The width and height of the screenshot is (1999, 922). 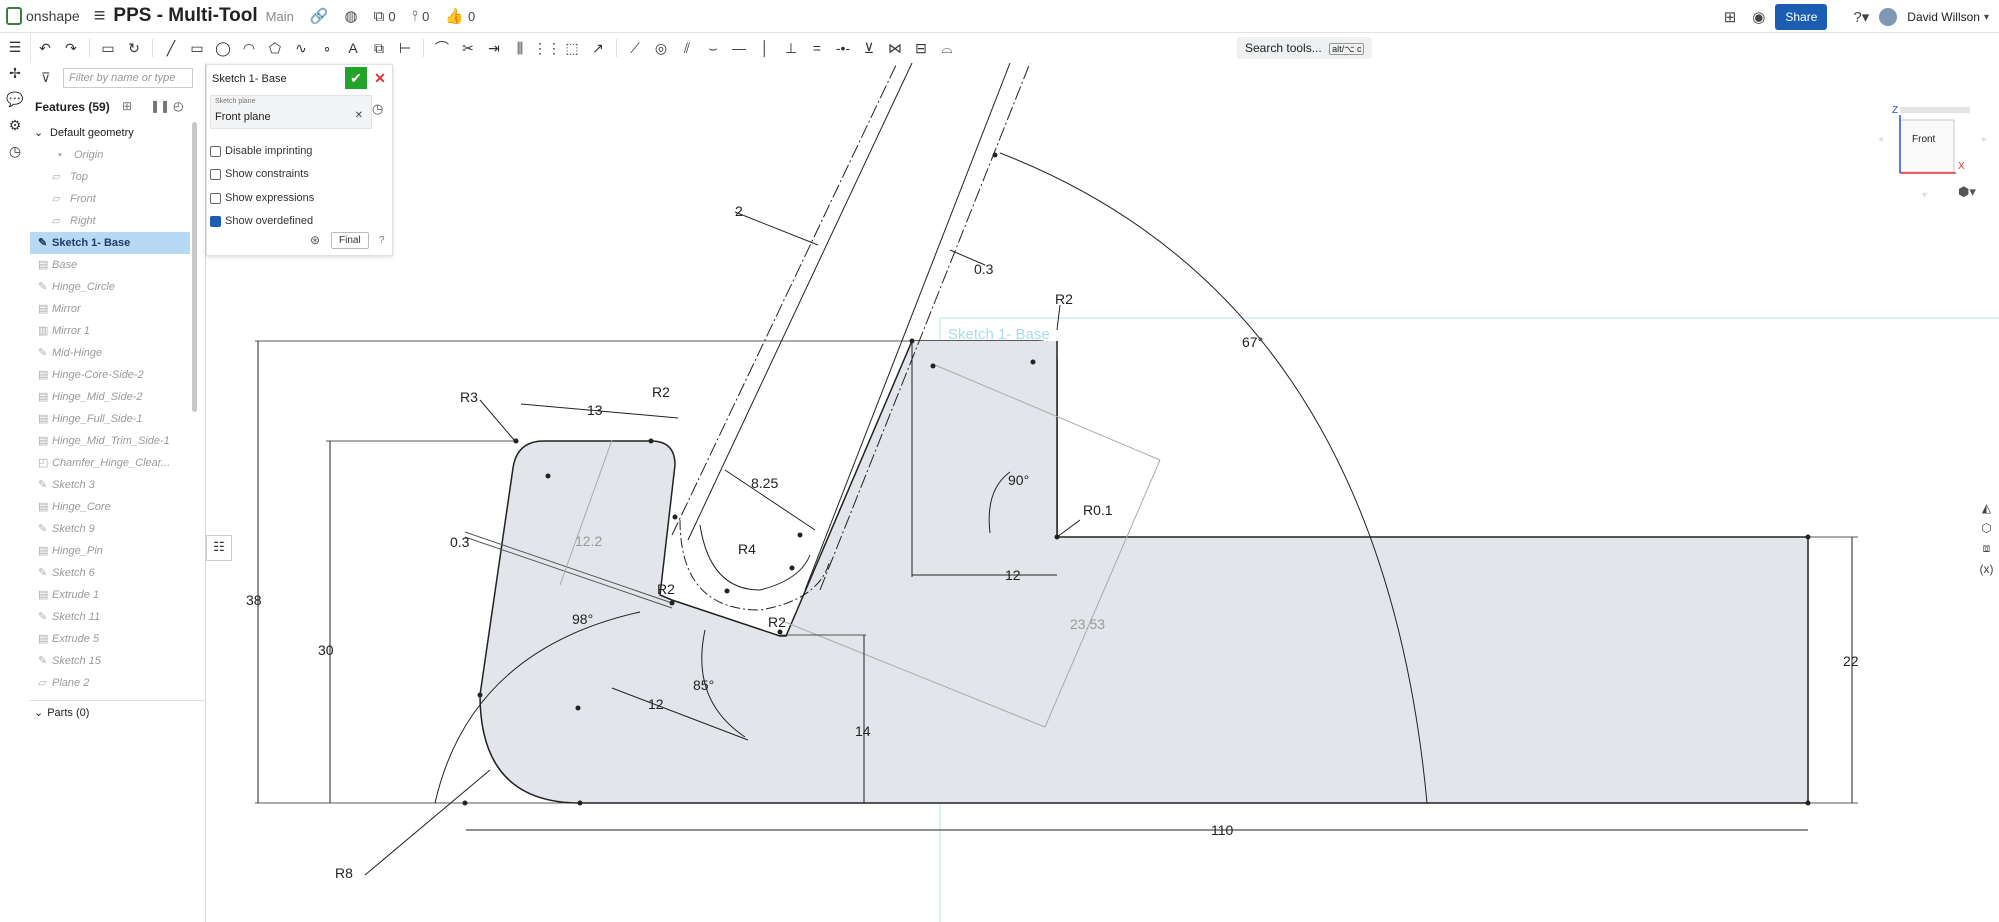 I want to click on filter-input: Filter by name or type, so click(x=128, y=78).